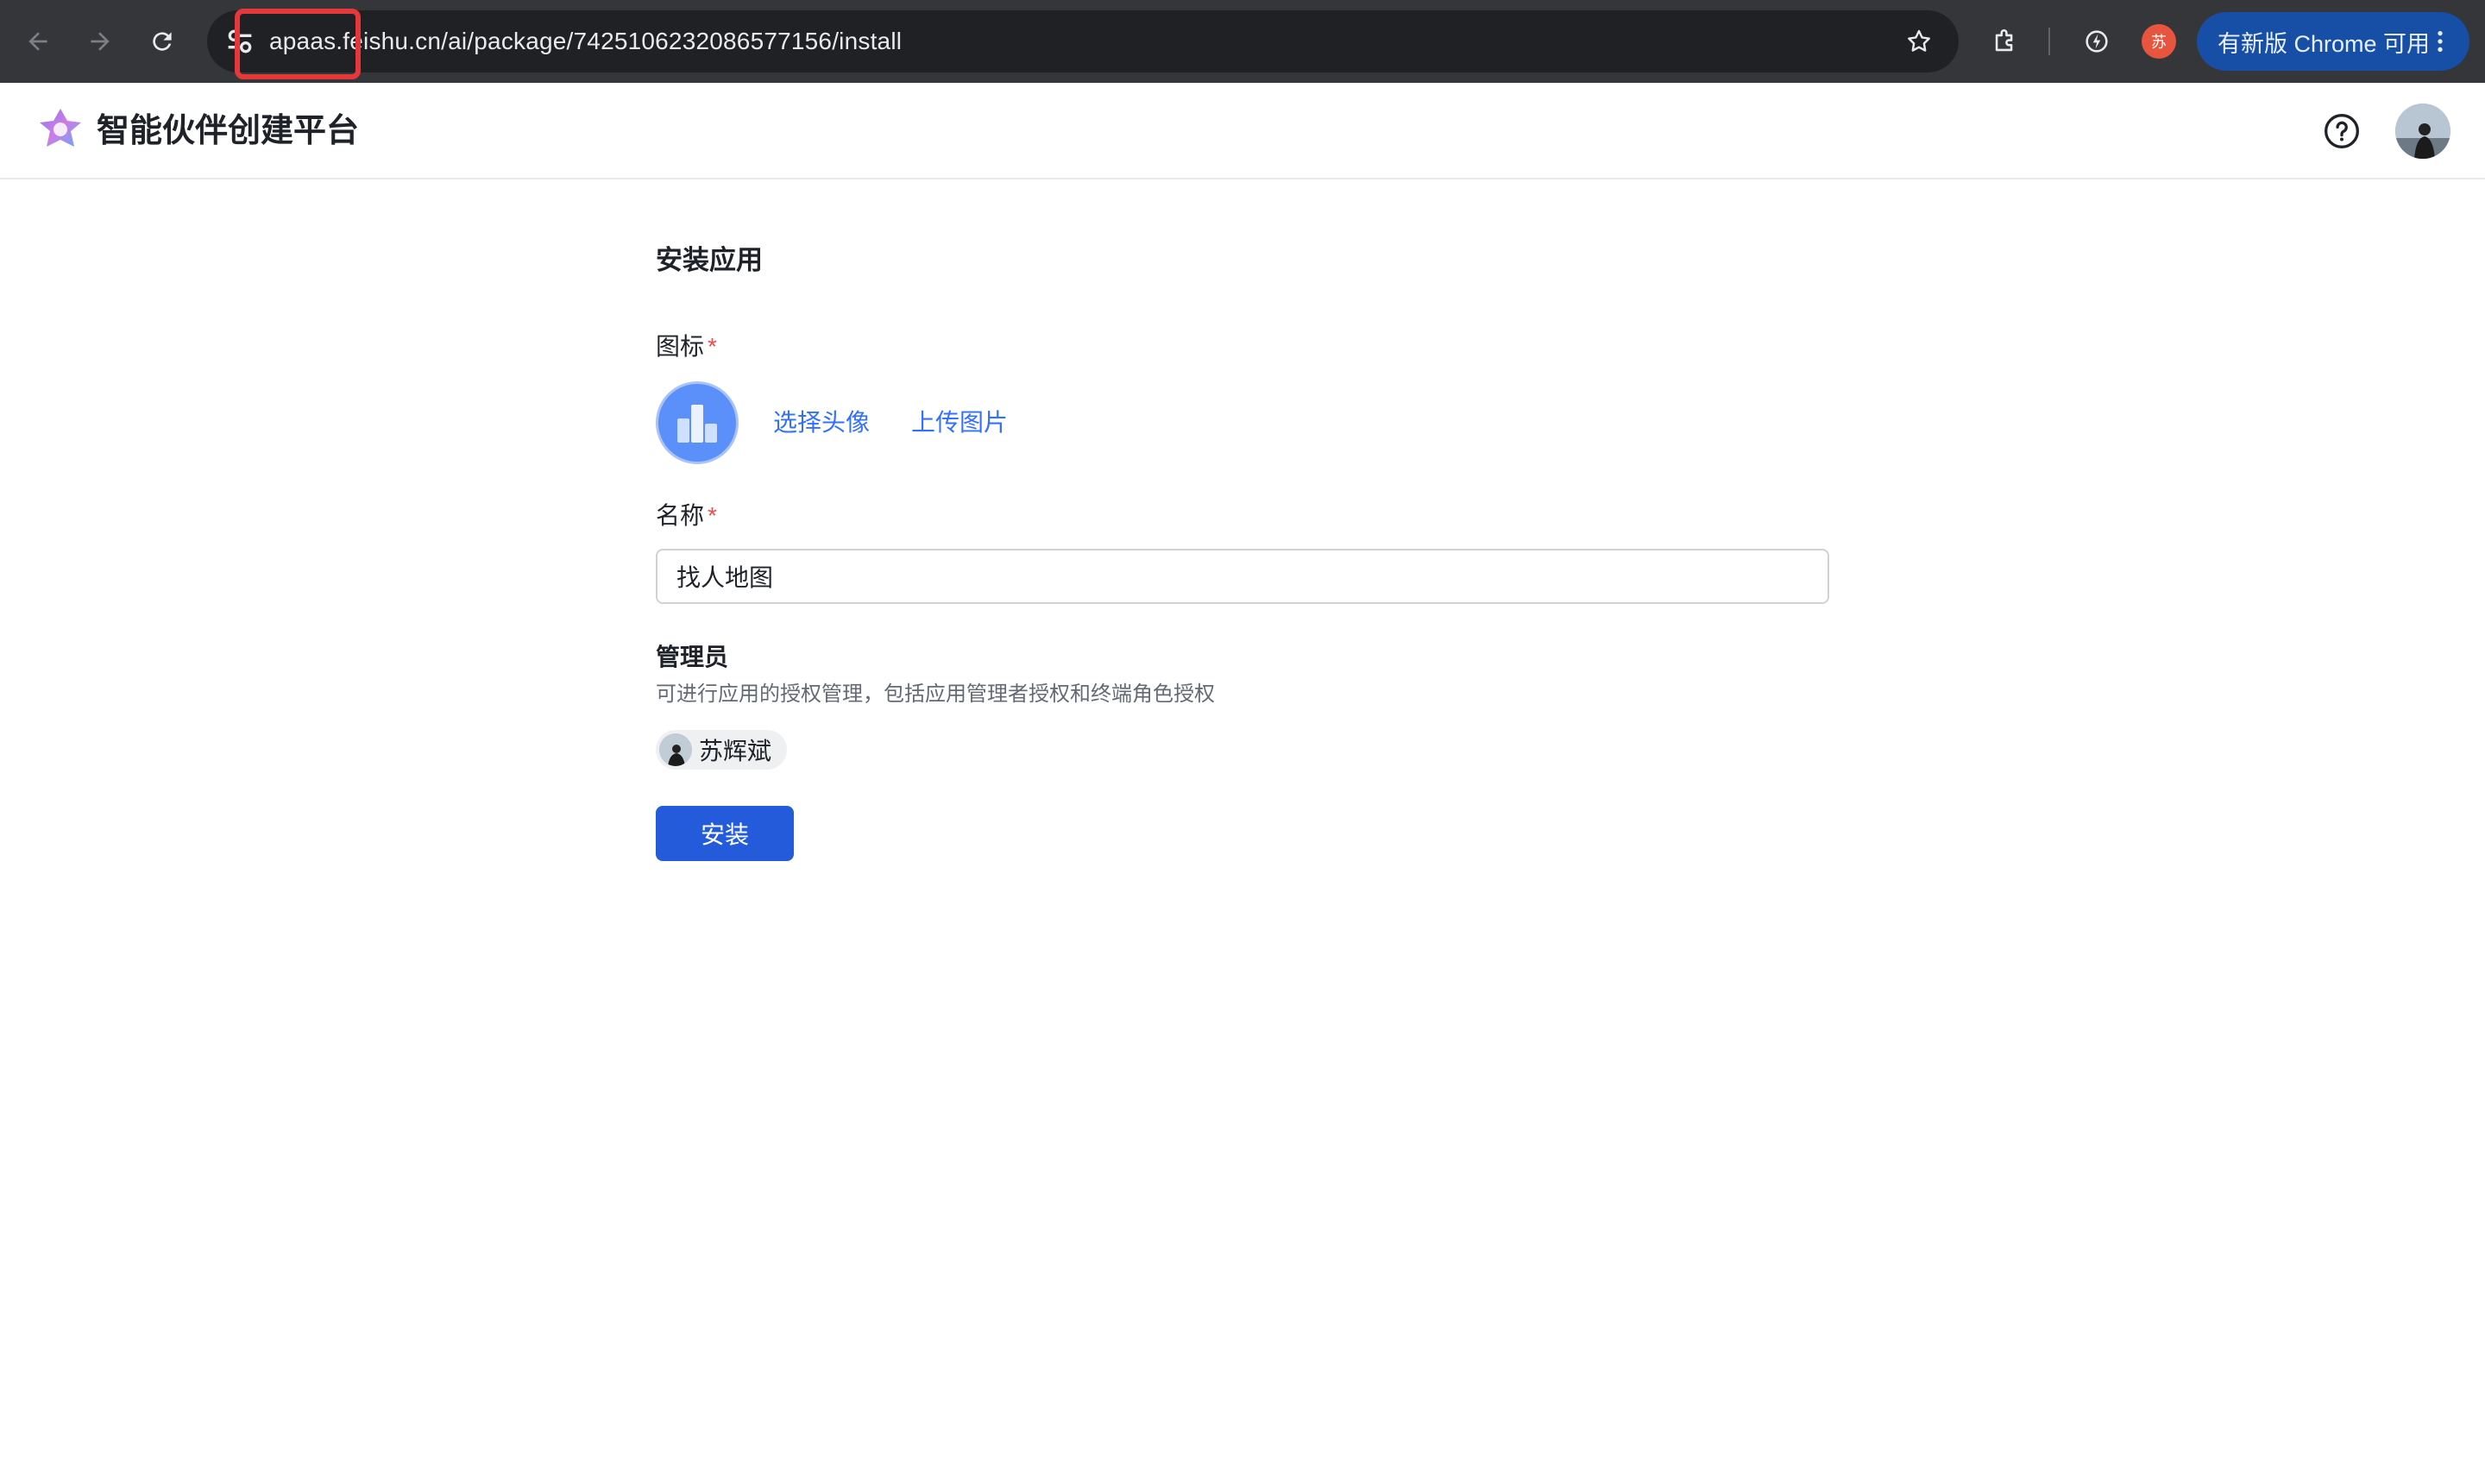  What do you see at coordinates (2342, 131) in the screenshot?
I see `help-icon` at bounding box center [2342, 131].